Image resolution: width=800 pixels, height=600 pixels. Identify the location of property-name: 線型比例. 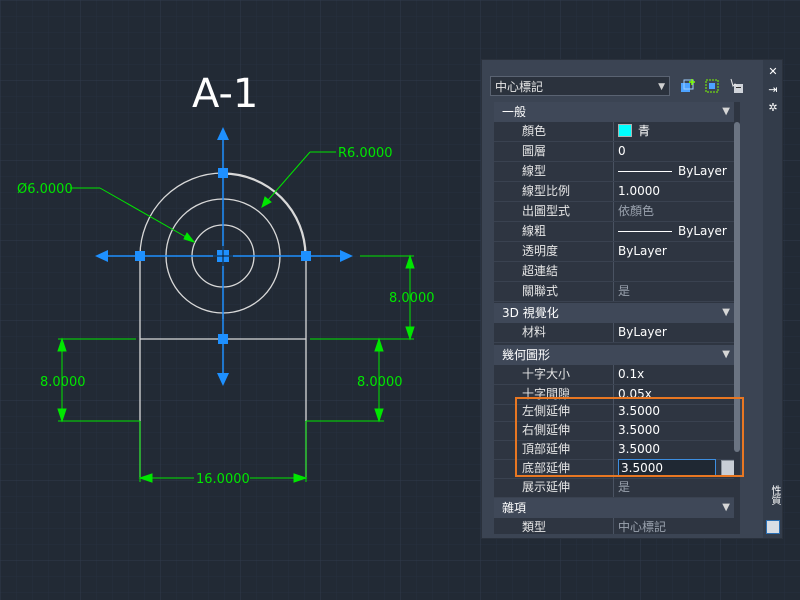
(546, 191).